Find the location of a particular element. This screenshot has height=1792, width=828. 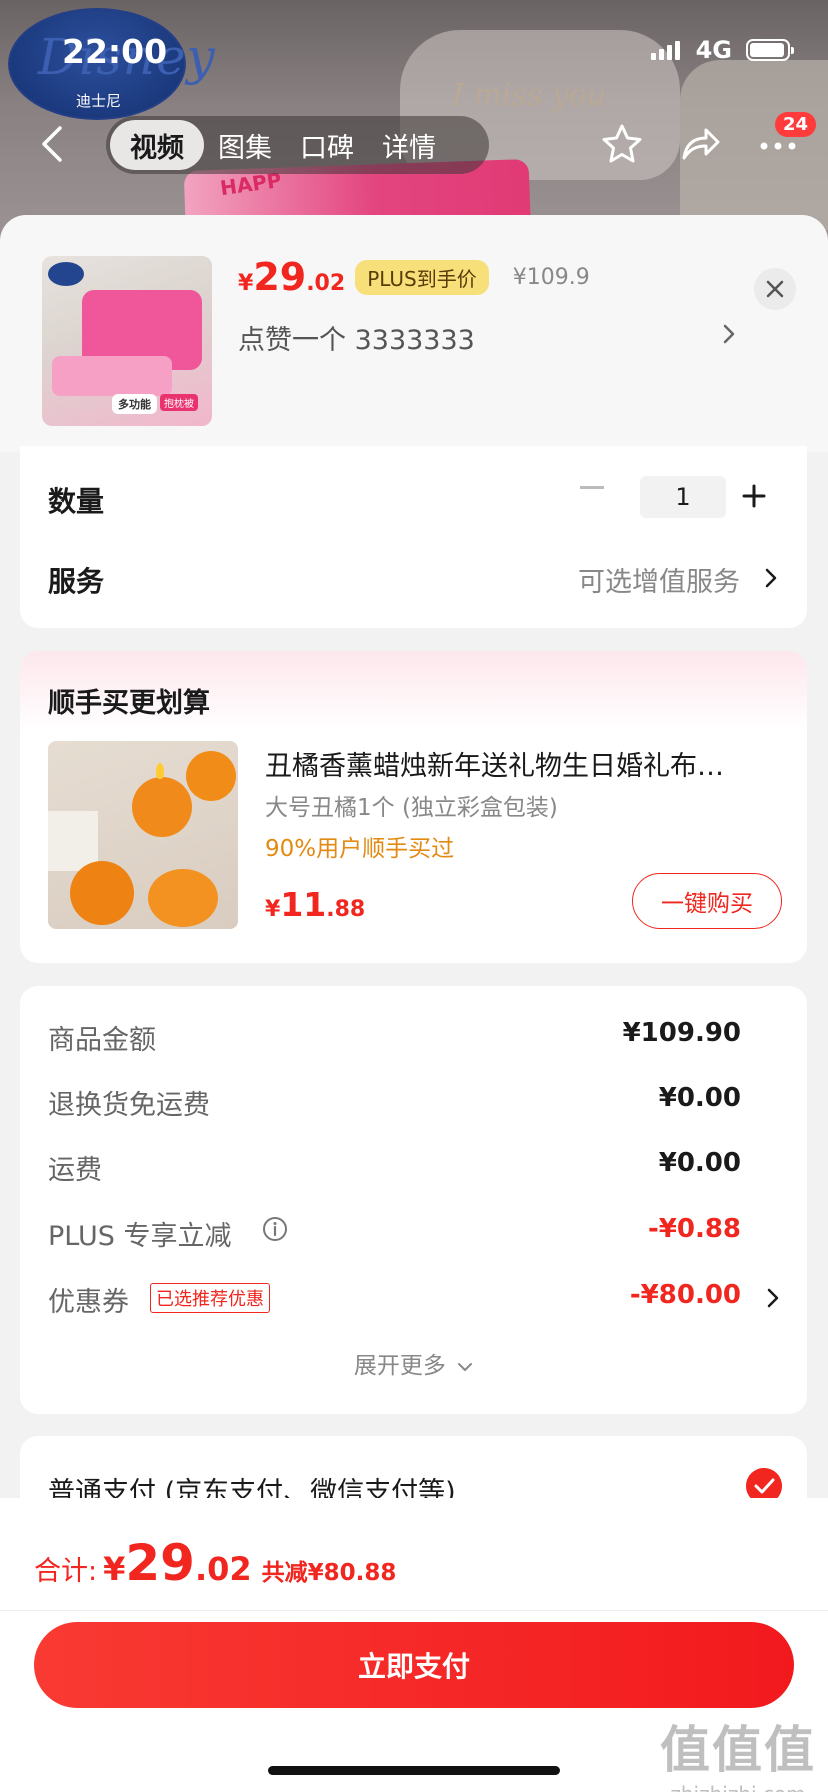

bundle-price-decimal: .88 is located at coordinates (346, 909).